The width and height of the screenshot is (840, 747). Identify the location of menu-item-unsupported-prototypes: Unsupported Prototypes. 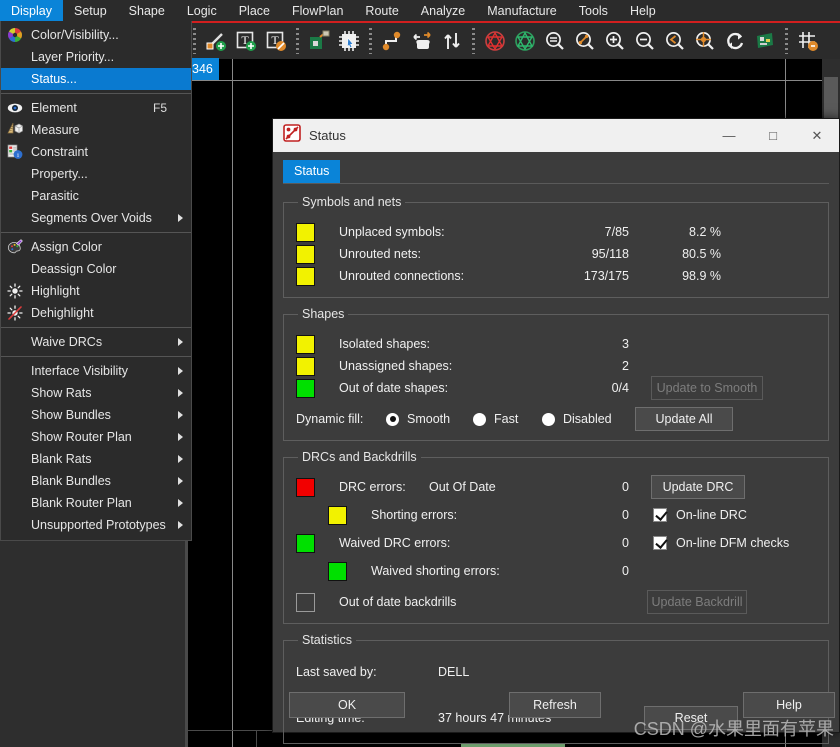
(96, 525).